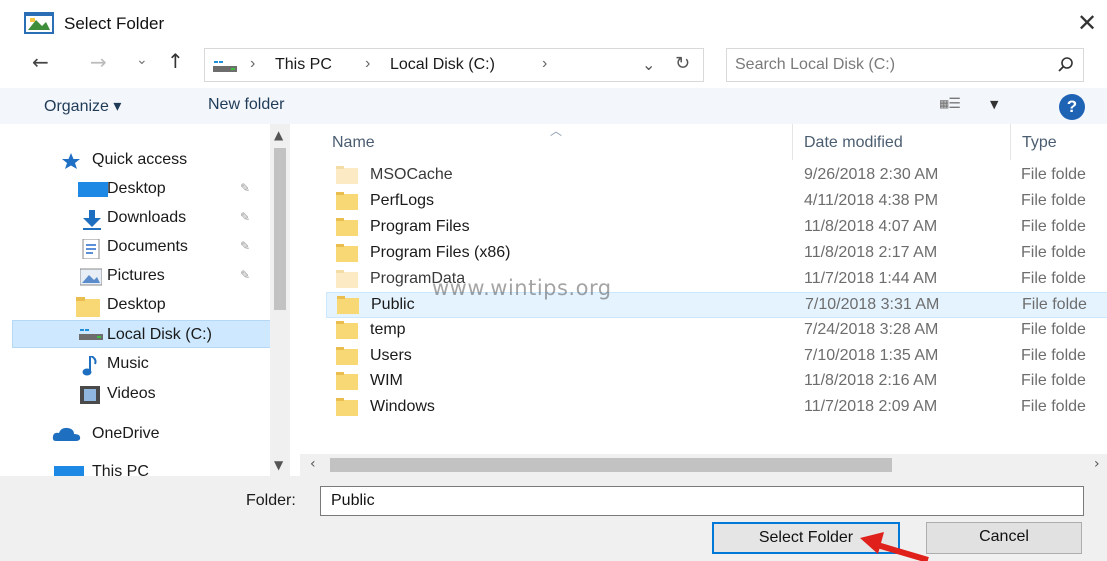 This screenshot has height=561, width=1107. I want to click on sidebar-item-documents: Documents ✎, so click(147, 247).